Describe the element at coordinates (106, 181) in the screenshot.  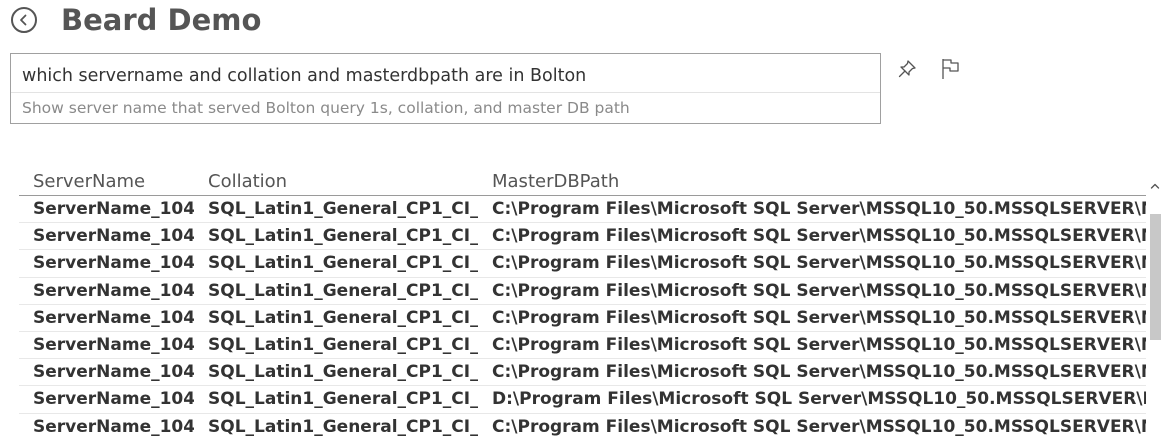
I see `column-header-servername: ServerName` at that location.